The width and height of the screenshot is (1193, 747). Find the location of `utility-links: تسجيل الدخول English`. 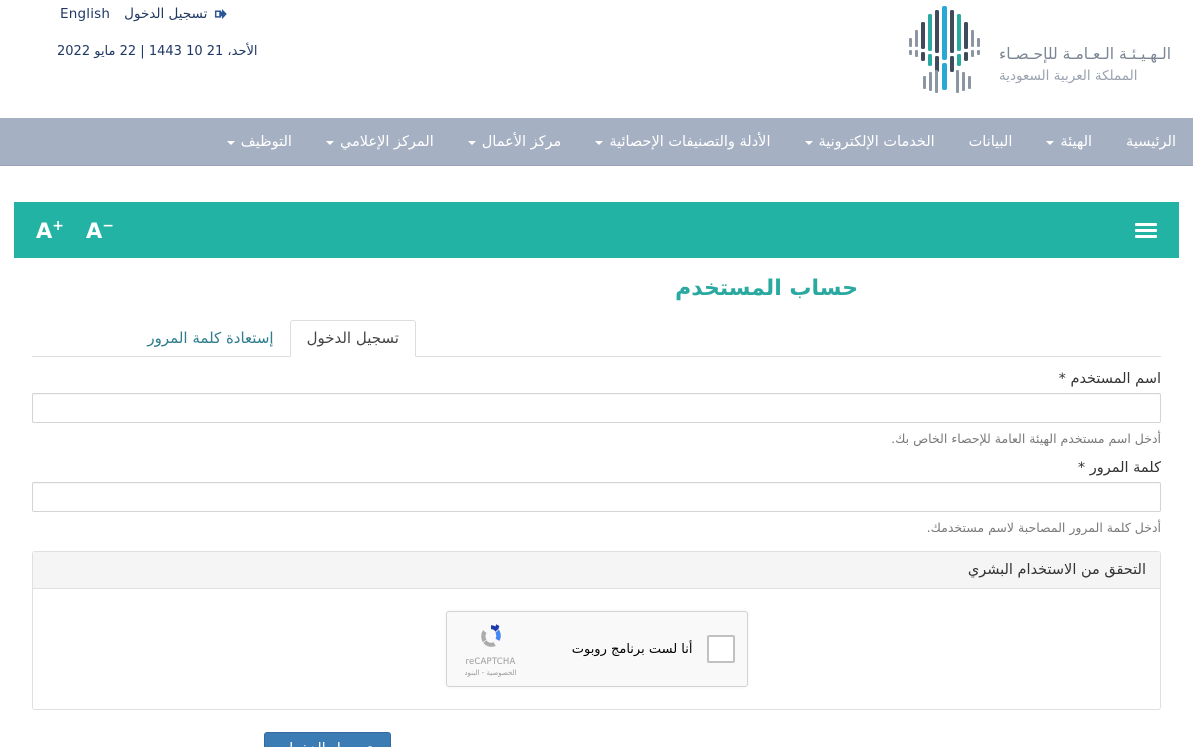

utility-links: تسجيل الدخول English is located at coordinates (144, 14).